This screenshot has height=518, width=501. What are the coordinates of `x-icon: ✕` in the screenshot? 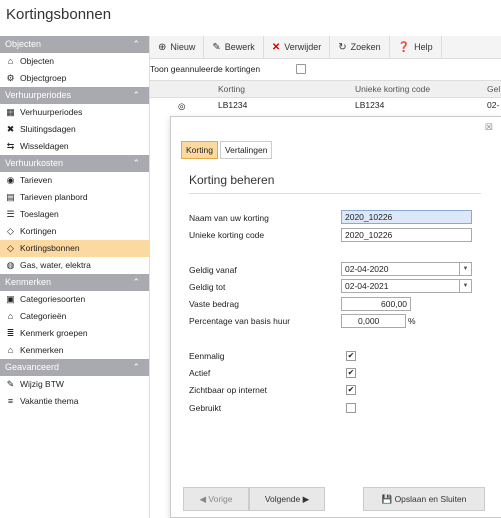 It's located at (276, 47).